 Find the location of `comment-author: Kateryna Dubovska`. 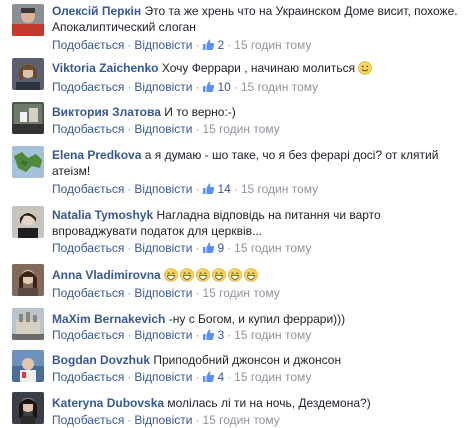

comment-author: Kateryna Dubovska is located at coordinates (108, 403).